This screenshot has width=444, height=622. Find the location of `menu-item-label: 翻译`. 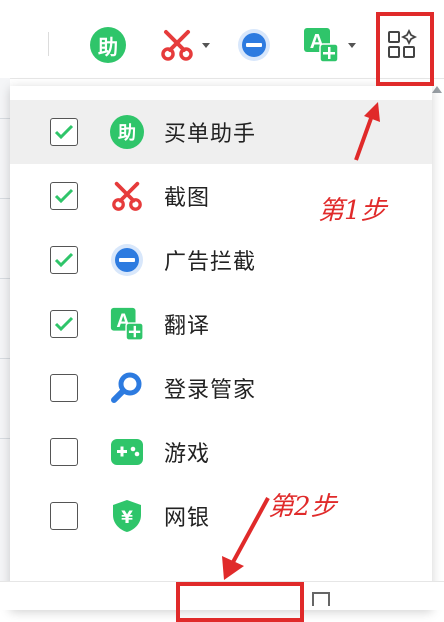

menu-item-label: 翻译 is located at coordinates (187, 326).